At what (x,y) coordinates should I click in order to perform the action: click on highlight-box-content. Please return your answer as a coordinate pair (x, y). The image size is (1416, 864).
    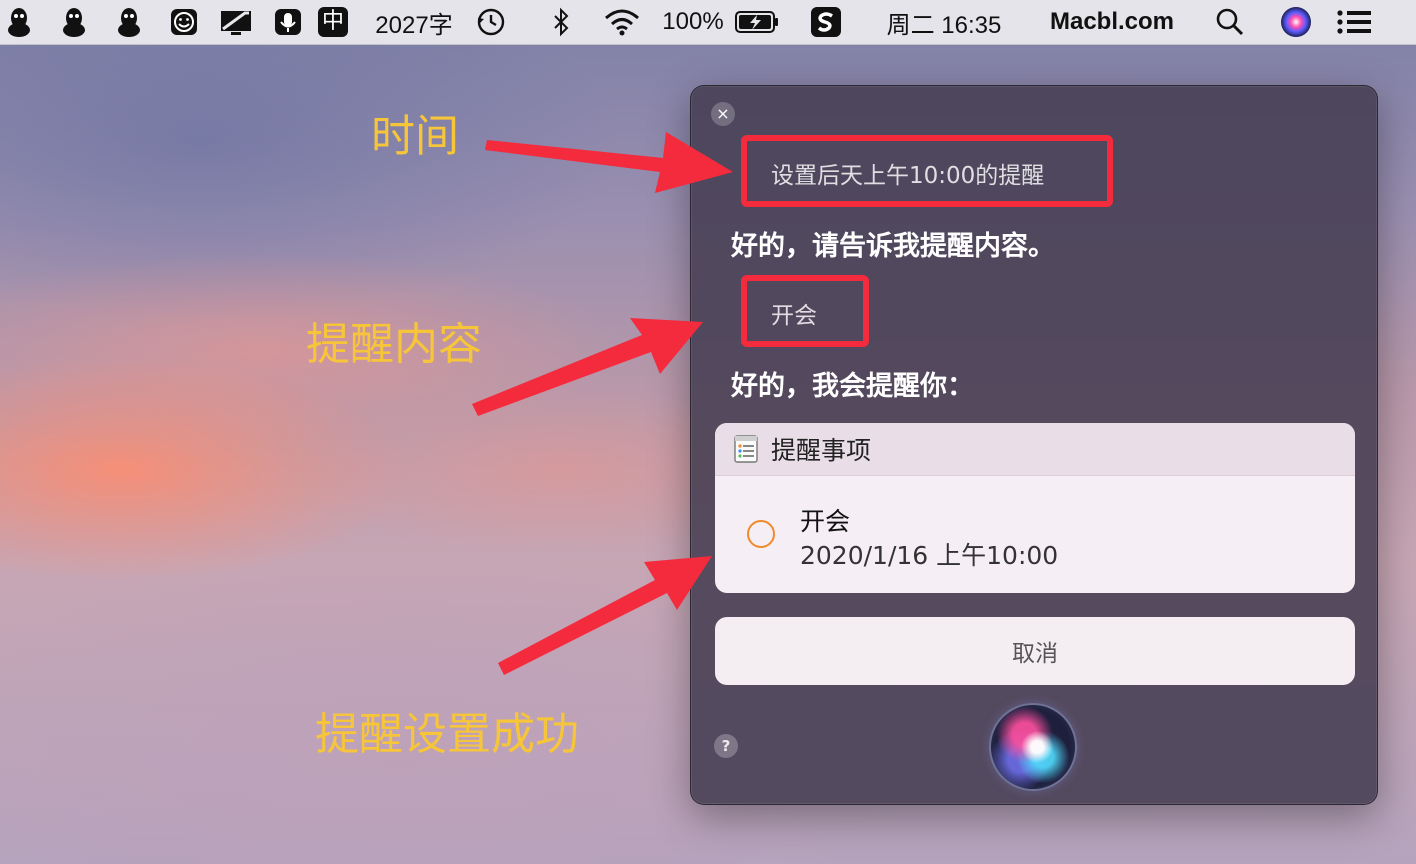
    Looking at the image, I should click on (805, 311).